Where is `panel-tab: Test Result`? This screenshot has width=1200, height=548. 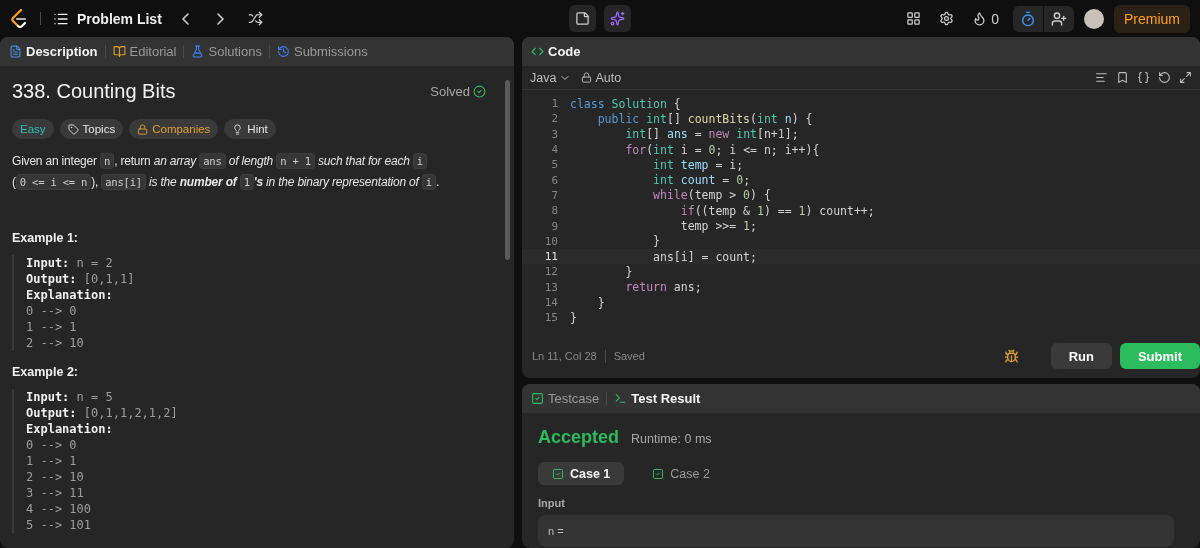 panel-tab: Test Result is located at coordinates (657, 398).